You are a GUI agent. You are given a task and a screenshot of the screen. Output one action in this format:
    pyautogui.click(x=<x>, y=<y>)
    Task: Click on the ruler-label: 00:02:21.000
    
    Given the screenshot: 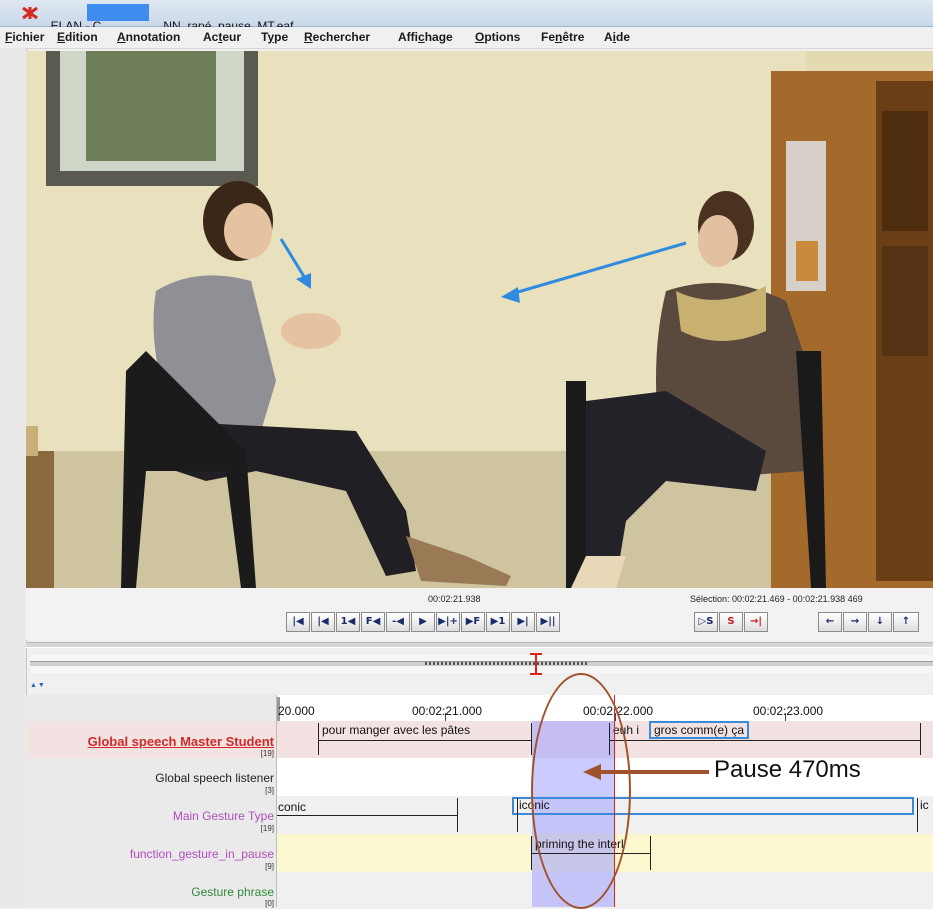 What is the action you would take?
    pyautogui.click(x=447, y=711)
    